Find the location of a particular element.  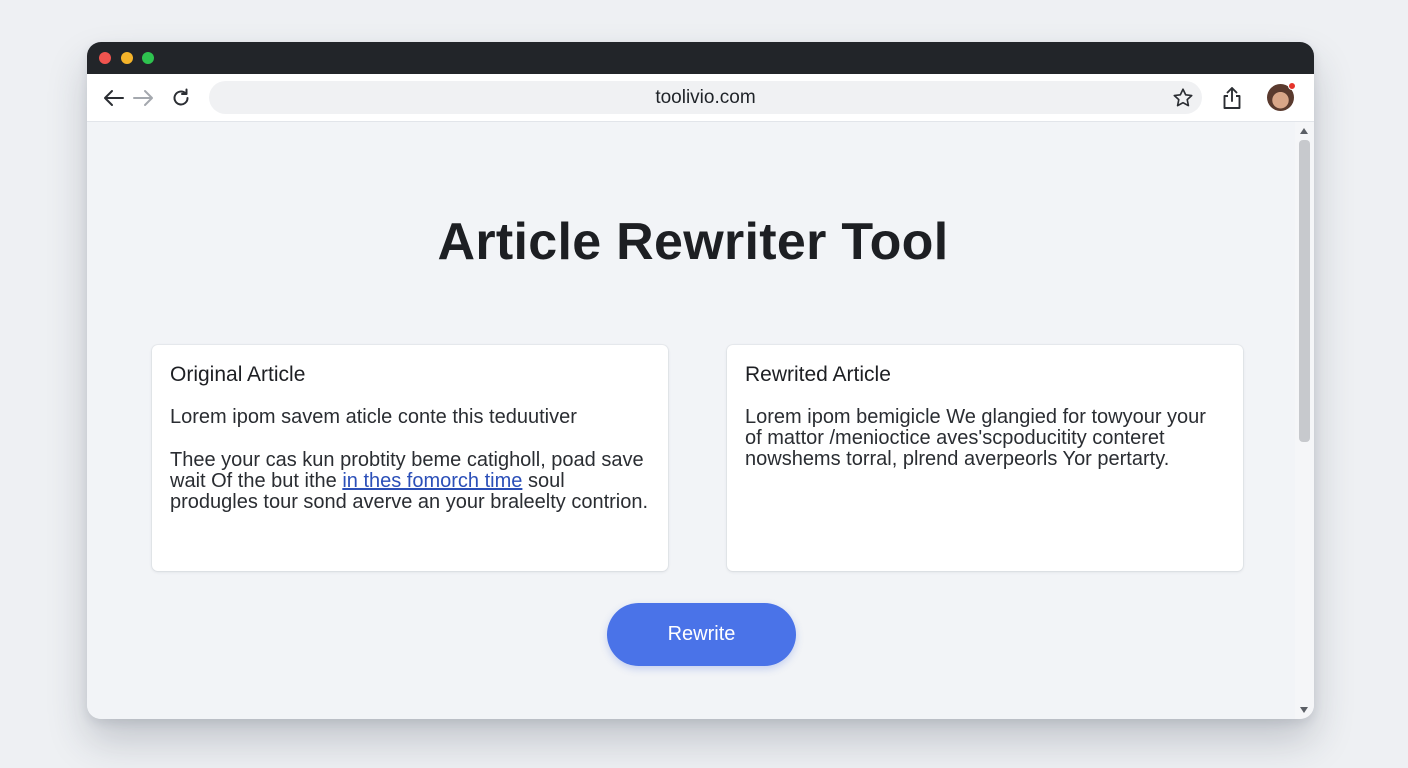

scrollbar-thumb is located at coordinates (1304, 291).